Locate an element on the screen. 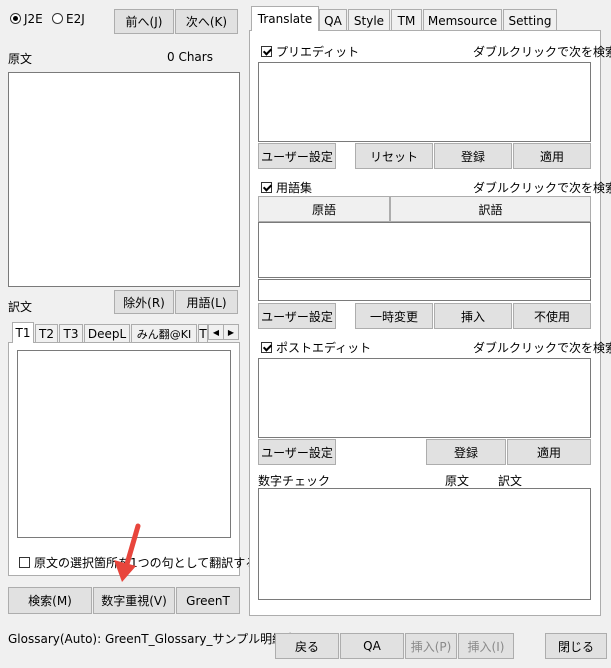  search-button: 検索(M) is located at coordinates (50, 600).